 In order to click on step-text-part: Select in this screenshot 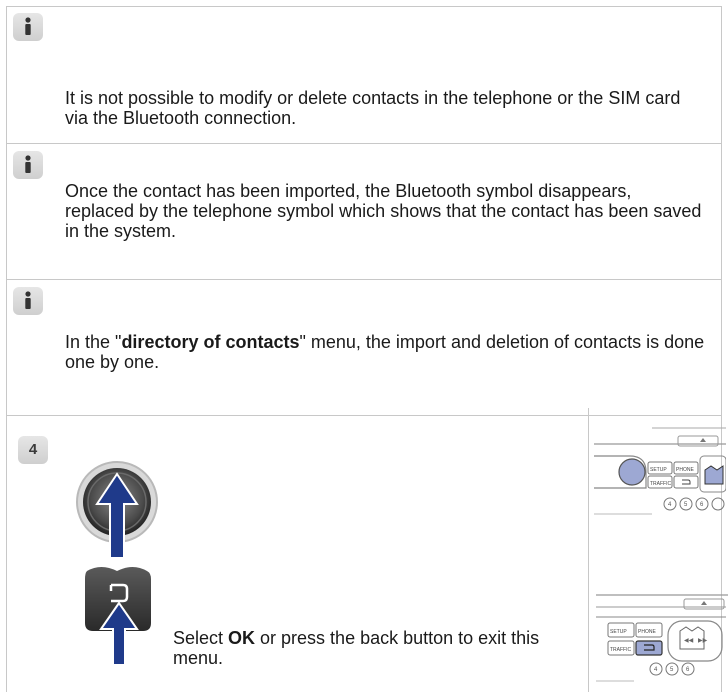, I will do `click(201, 638)`.